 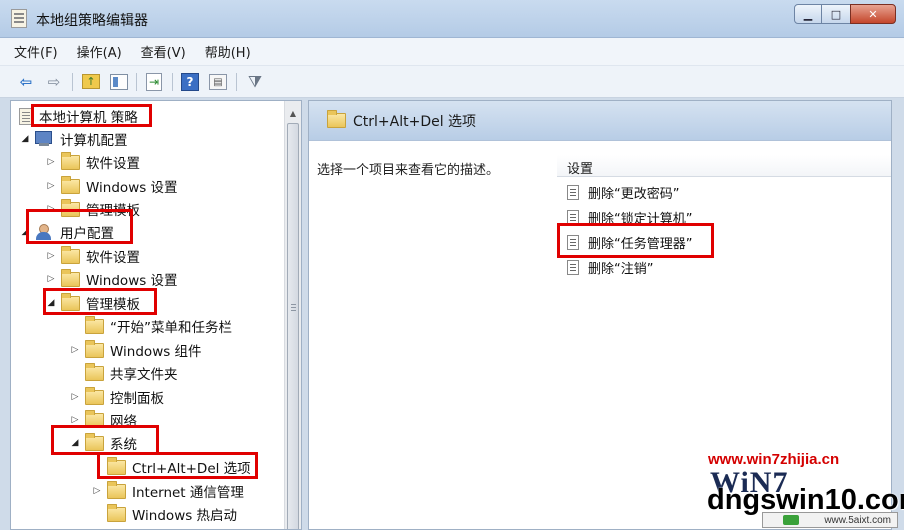 What do you see at coordinates (452, 52) in the screenshot?
I see `menu-bar: 文件(F) 操作(A) 查看(V) 帮助(H)` at bounding box center [452, 52].